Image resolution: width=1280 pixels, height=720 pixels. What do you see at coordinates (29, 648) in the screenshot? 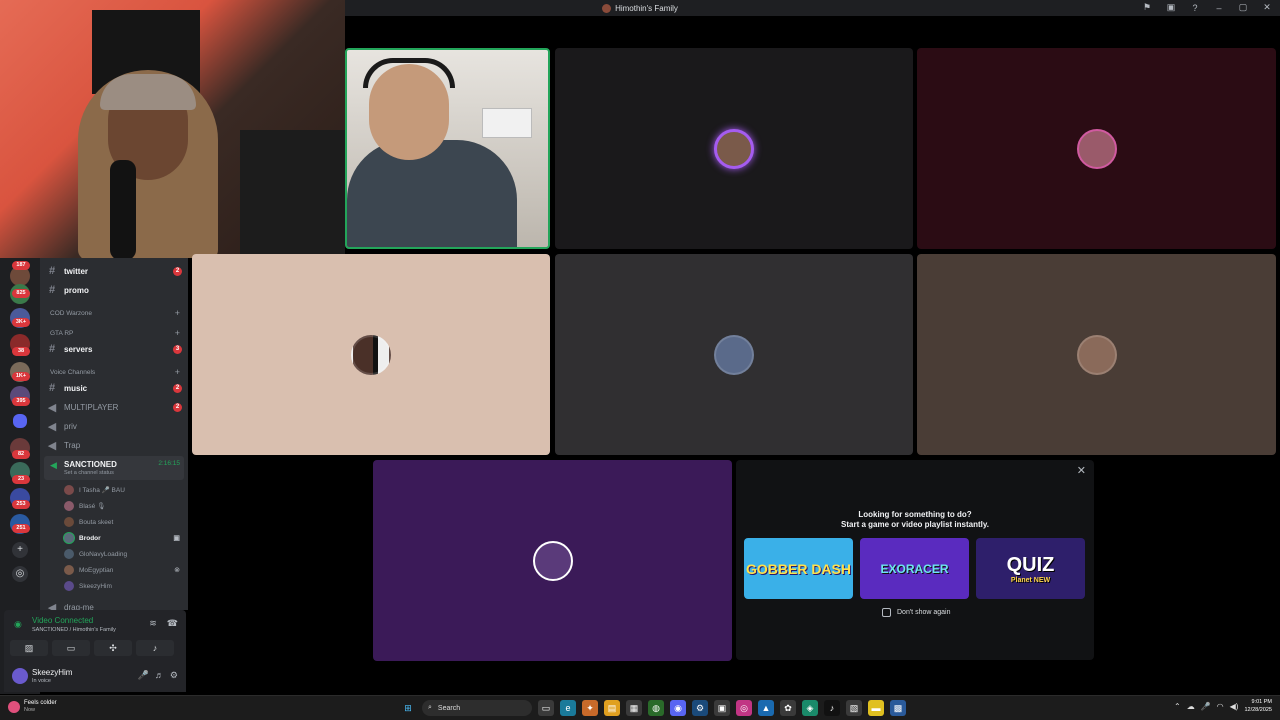
I see `camera-off-button: ▨` at bounding box center [29, 648].